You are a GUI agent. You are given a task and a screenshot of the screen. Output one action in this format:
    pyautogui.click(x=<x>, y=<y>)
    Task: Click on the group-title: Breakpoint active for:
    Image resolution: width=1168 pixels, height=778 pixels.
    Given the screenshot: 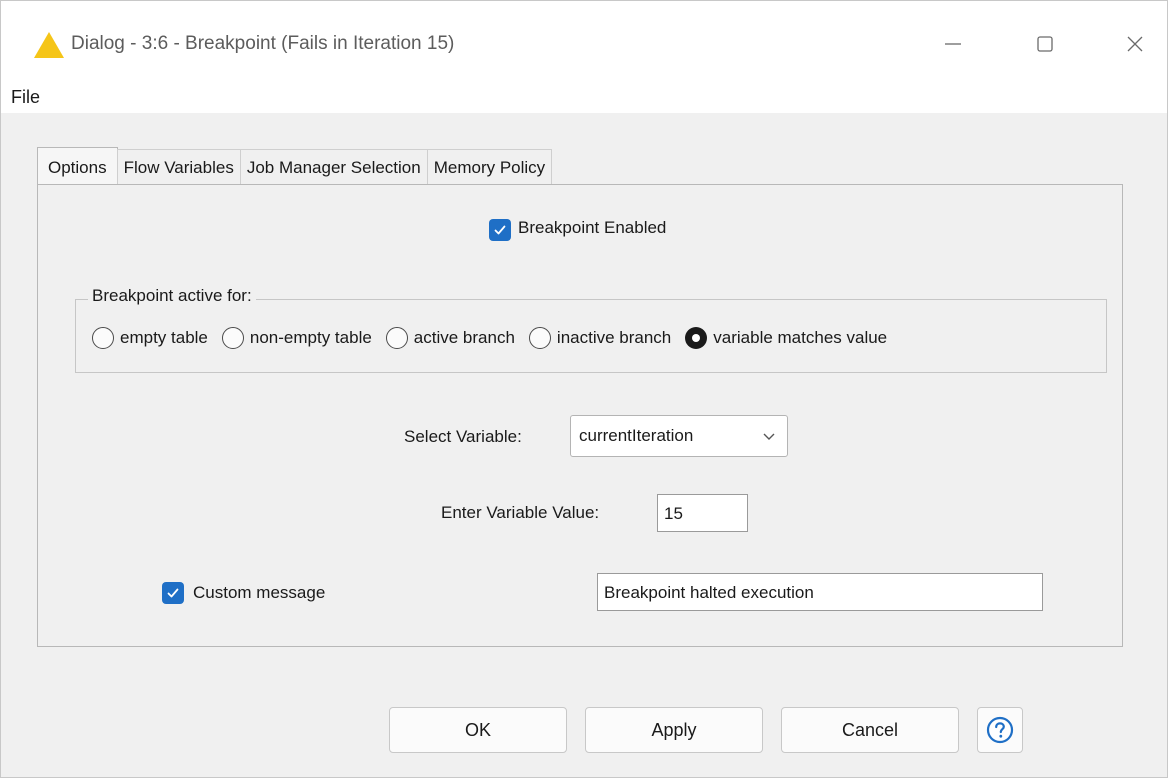 What is the action you would take?
    pyautogui.click(x=172, y=296)
    